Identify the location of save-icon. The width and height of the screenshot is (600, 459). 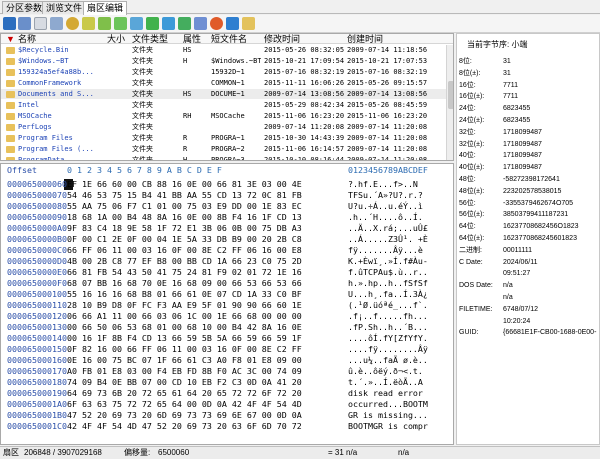
(9, 23).